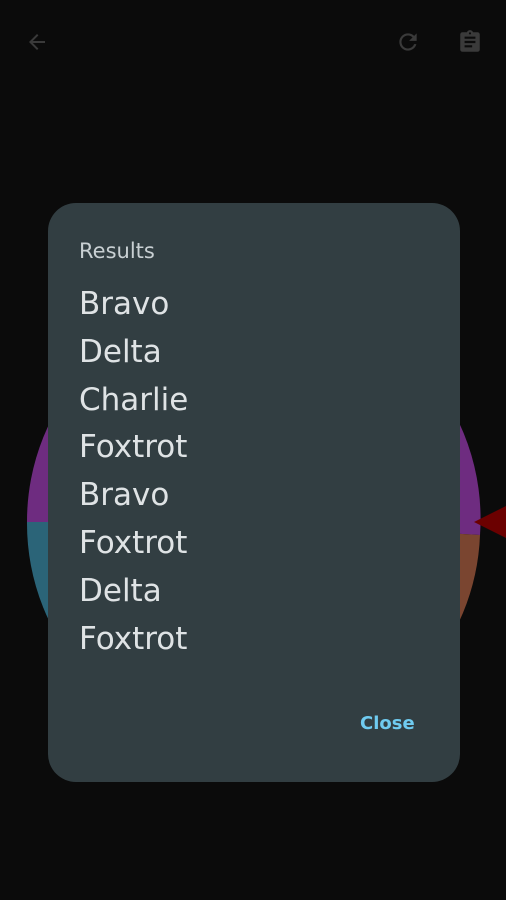  I want to click on result-item: Charlie, so click(134, 399).